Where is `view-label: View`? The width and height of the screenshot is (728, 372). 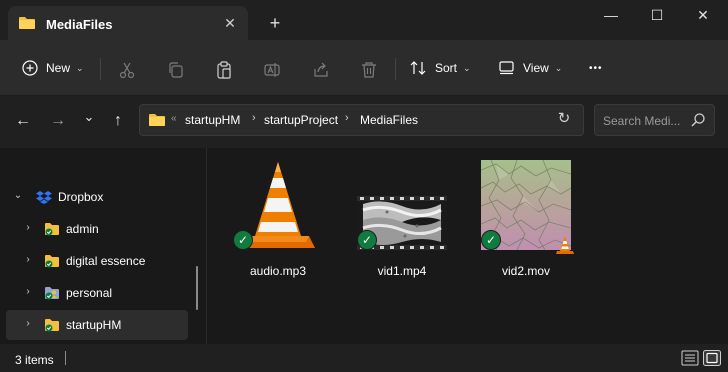
view-label: View is located at coordinates (536, 68).